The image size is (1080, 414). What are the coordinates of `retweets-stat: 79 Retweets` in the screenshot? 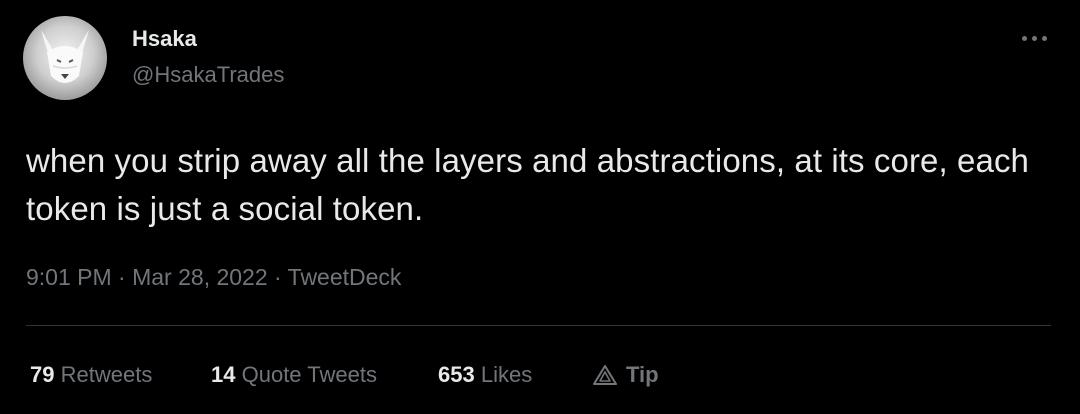 It's located at (91, 375).